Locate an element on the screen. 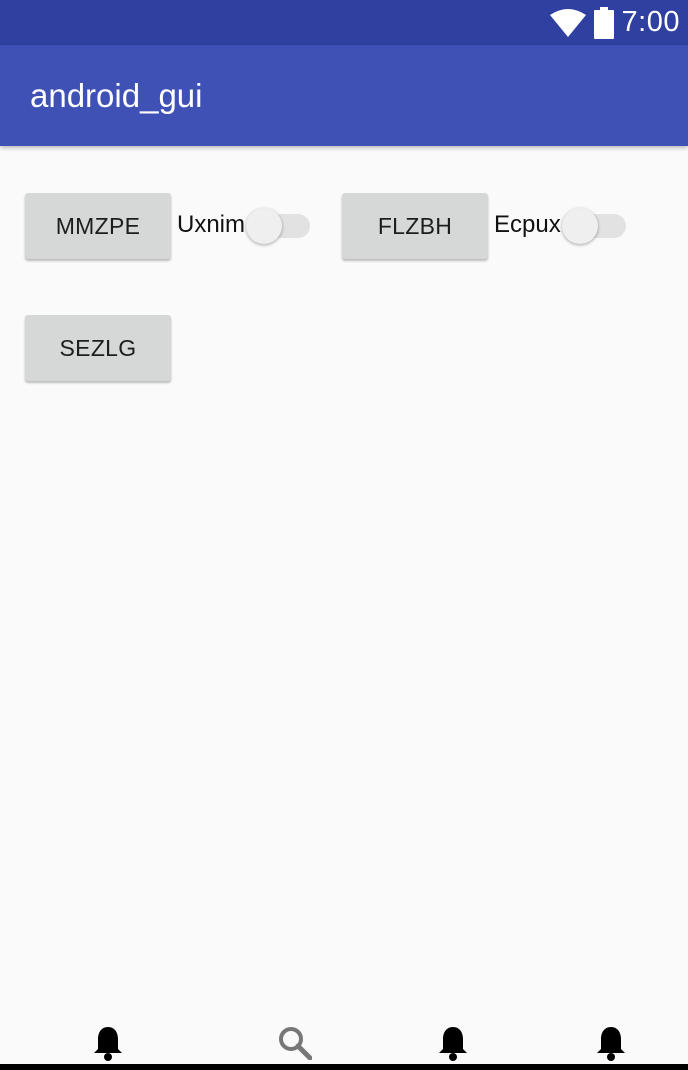  app-bar: android_gui is located at coordinates (344, 95).